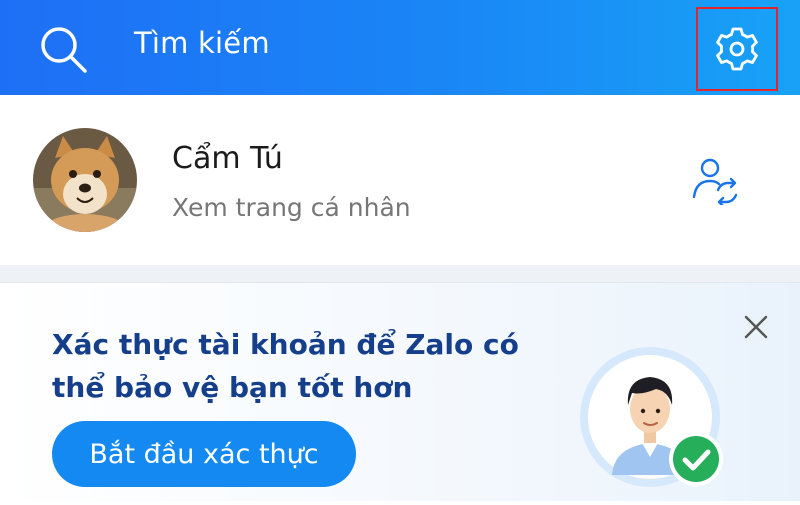  I want to click on search-input: Tìm kiếm, so click(202, 43).